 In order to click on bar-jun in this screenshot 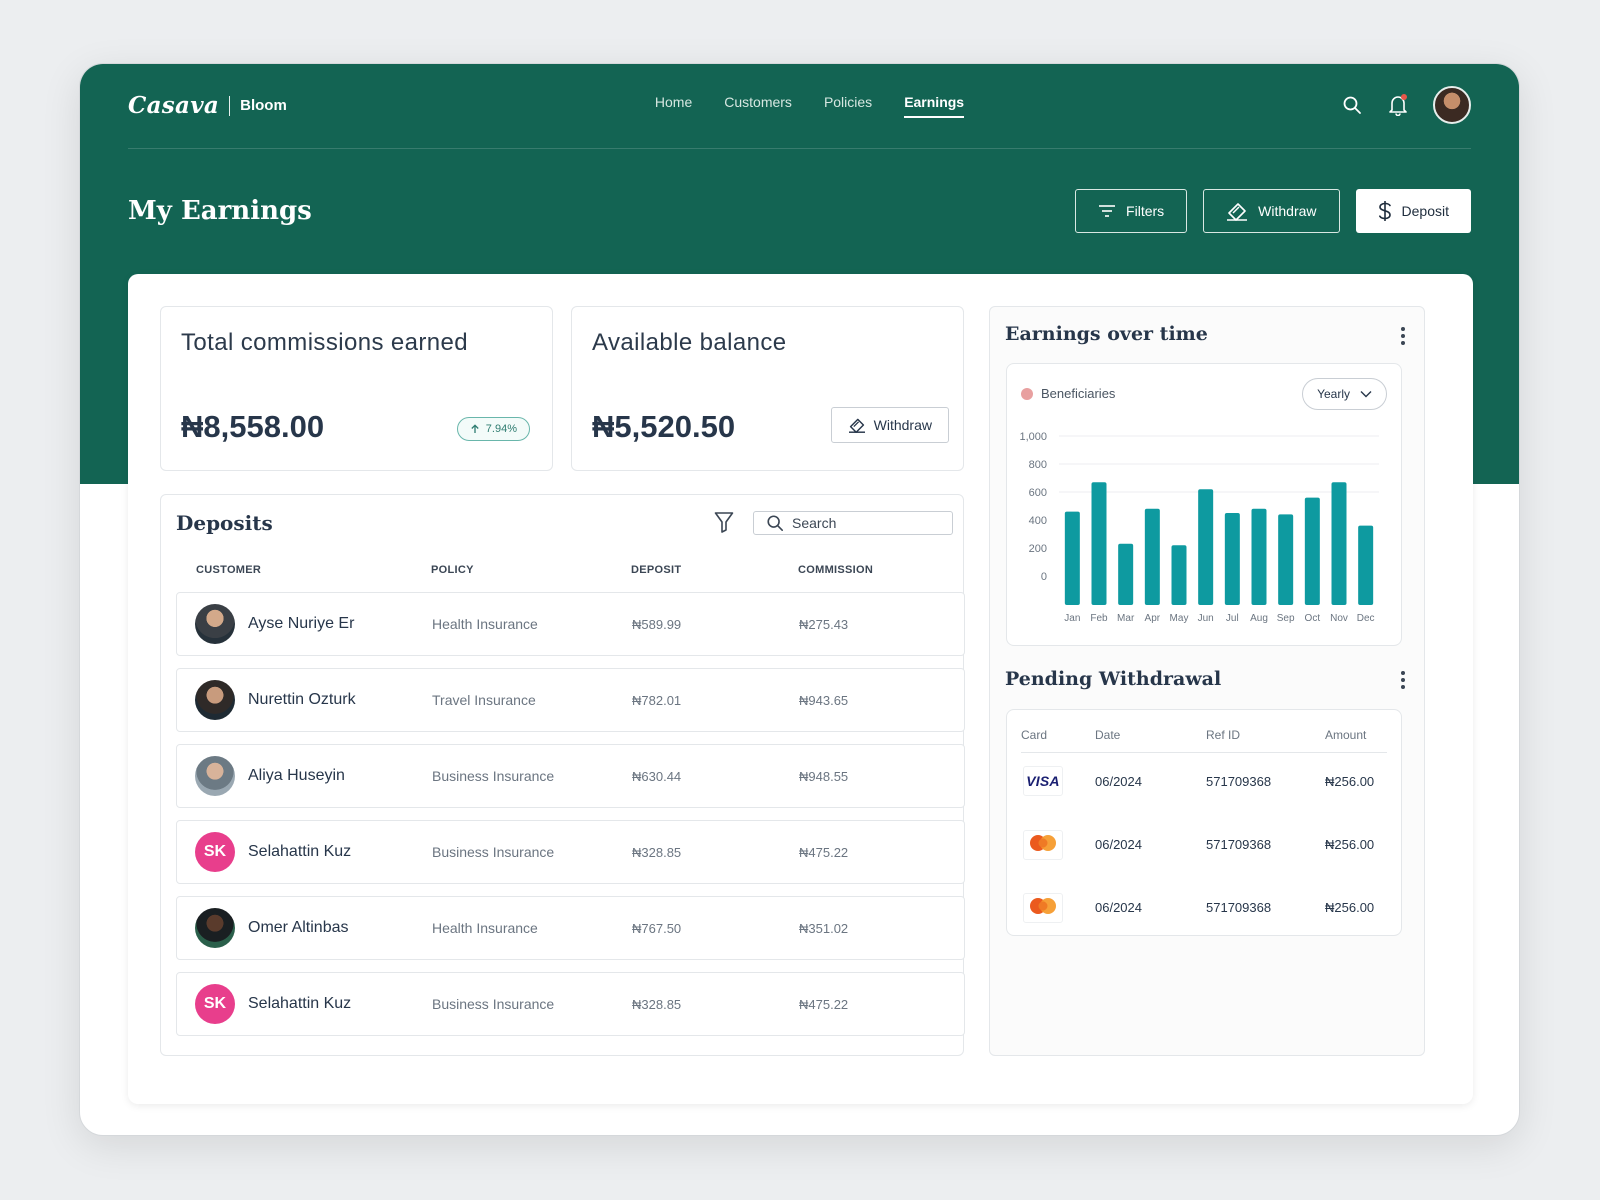, I will do `click(1206, 547)`.